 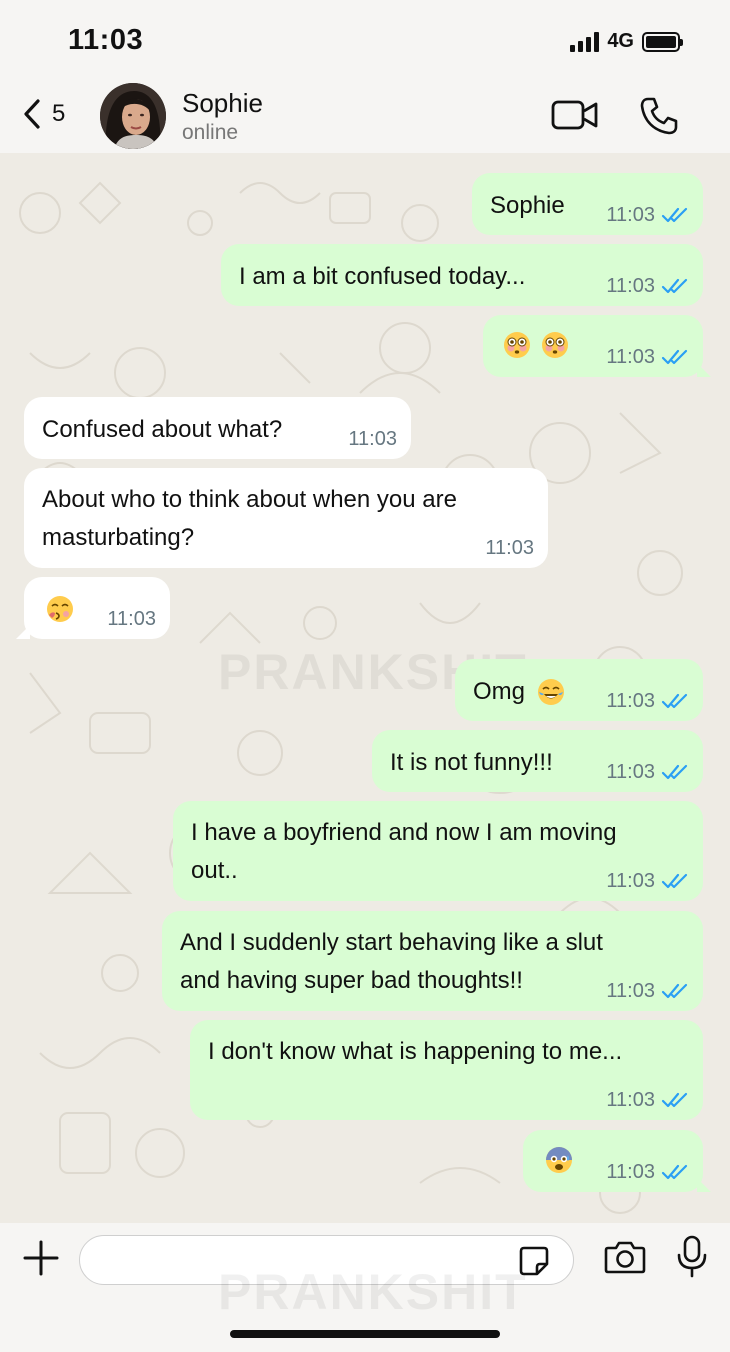 I want to click on message-text-line: I have a boyfriend and now I am moving, so click(x=404, y=832).